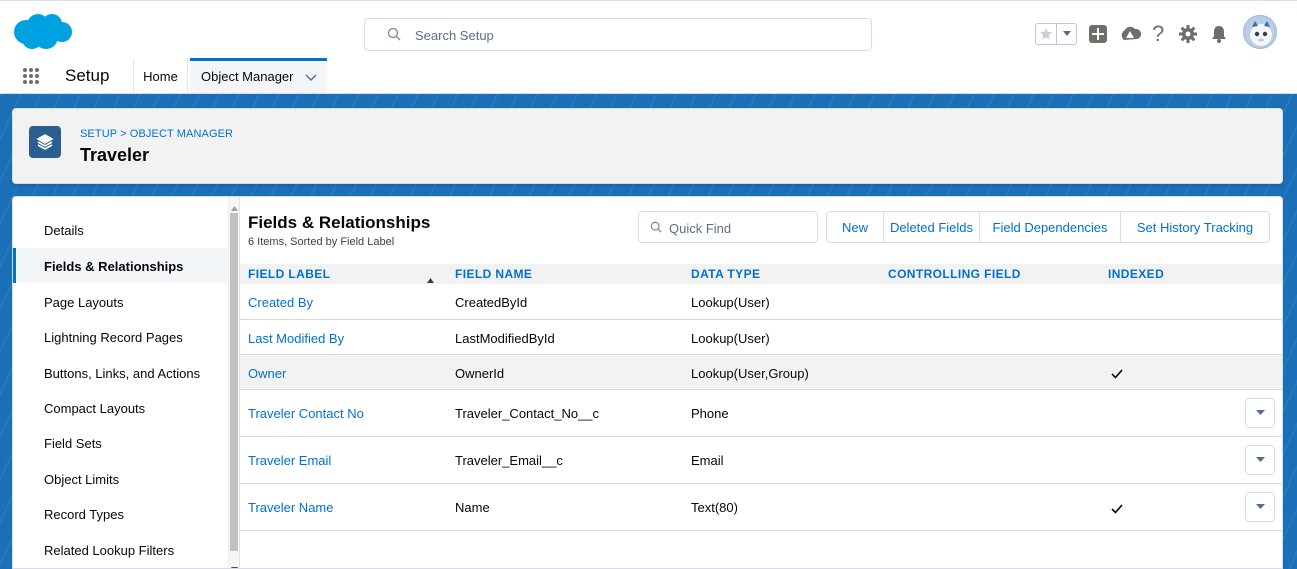 Image resolution: width=1297 pixels, height=569 pixels. I want to click on sidebar-scrollbar, so click(234, 382).